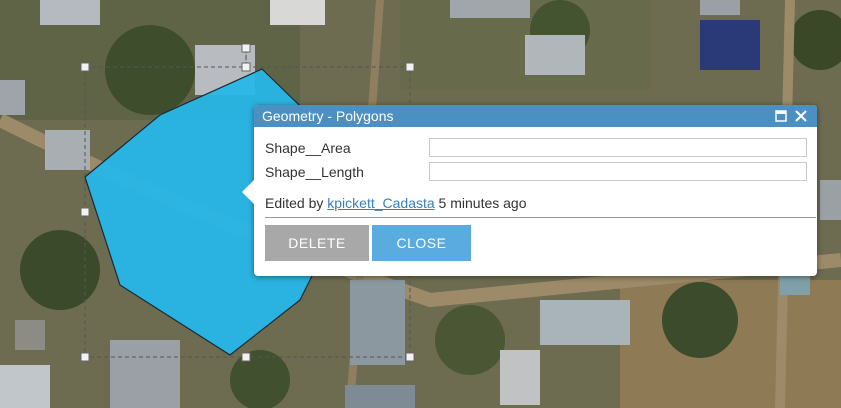  Describe the element at coordinates (537, 203) in the screenshot. I see `edited-info: Edited by kpickett_Cadasta 5 minutes ago` at that location.